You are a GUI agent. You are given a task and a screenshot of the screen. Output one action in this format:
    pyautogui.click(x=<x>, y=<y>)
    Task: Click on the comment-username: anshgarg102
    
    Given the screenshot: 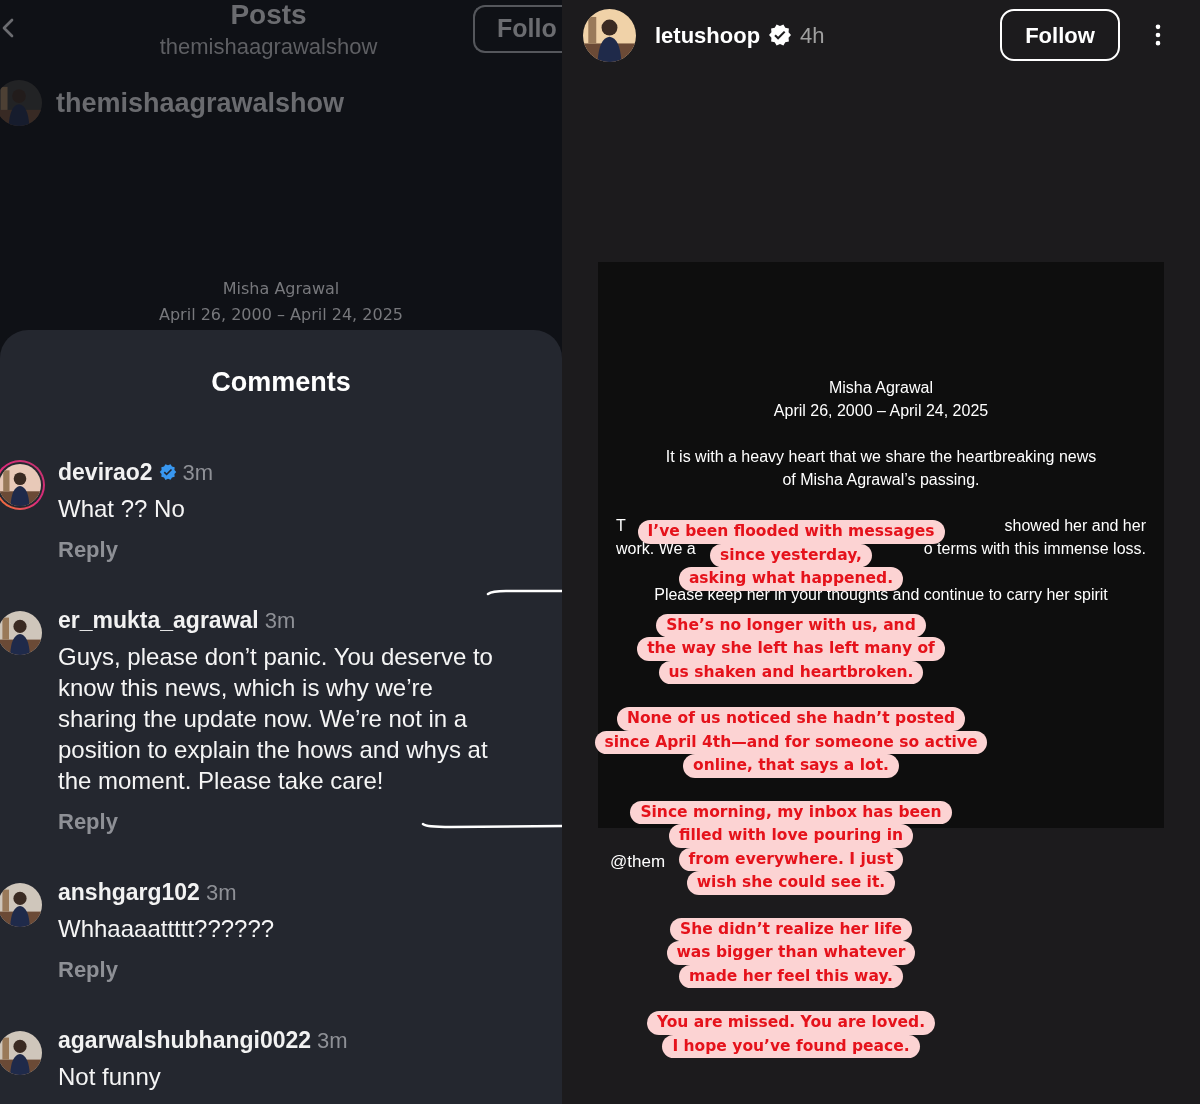 What is the action you would take?
    pyautogui.click(x=129, y=892)
    